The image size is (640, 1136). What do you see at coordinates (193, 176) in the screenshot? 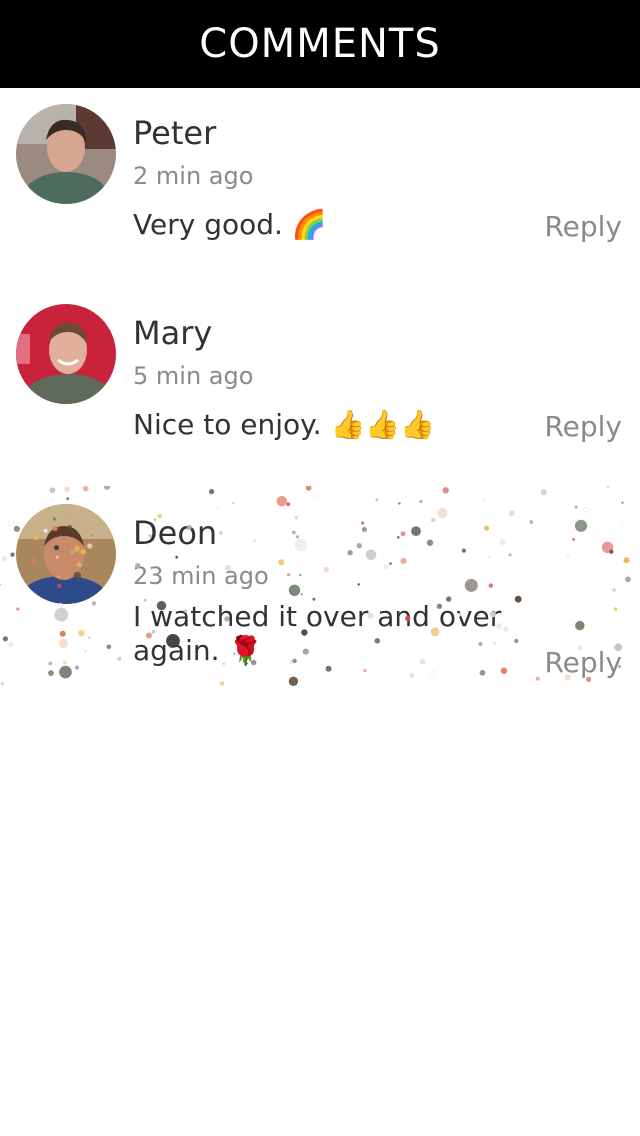
I see `comment-timestamp: 2 min ago` at bounding box center [193, 176].